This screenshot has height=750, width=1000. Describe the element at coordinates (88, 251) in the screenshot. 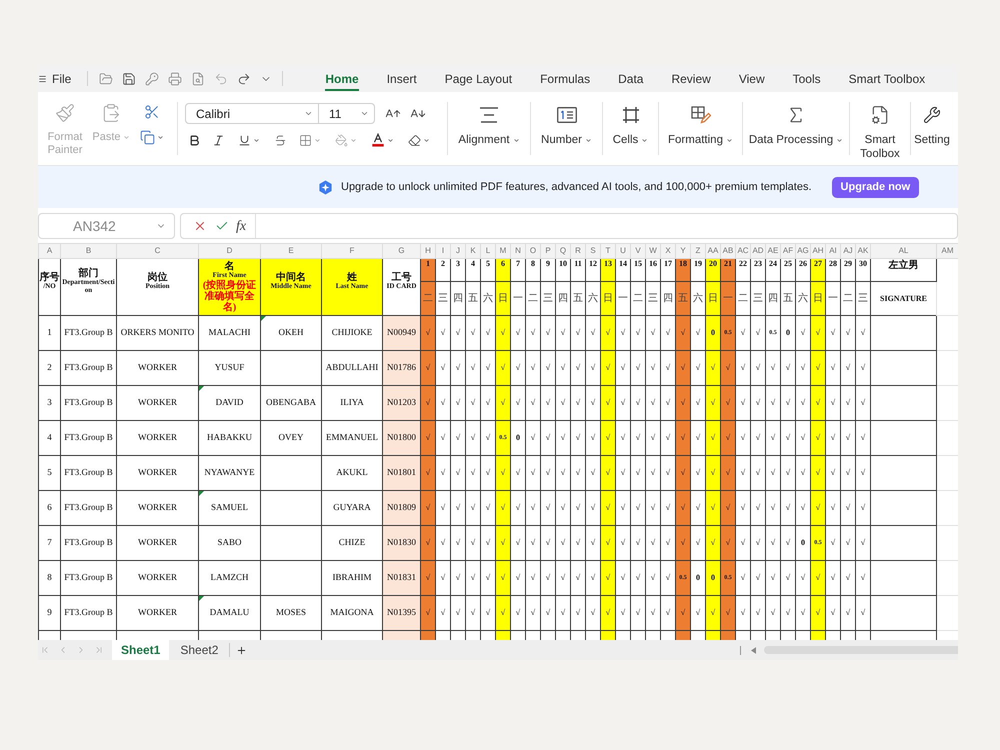

I see `column-letter: B` at that location.